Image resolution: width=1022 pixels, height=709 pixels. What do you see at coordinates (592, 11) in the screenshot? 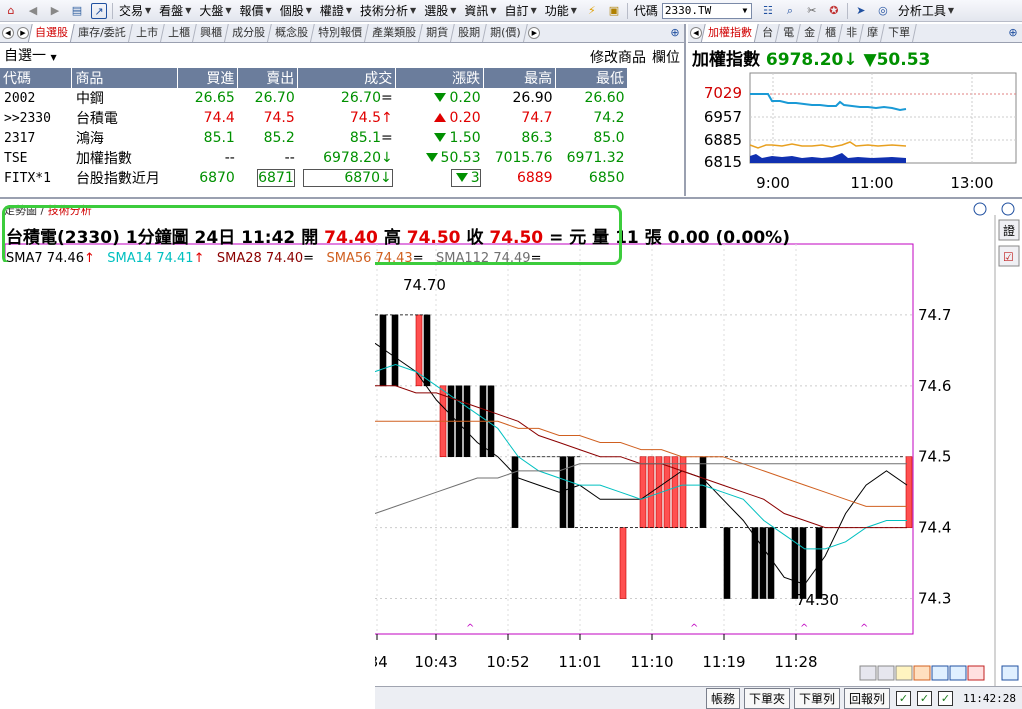
I see `flash-icon: ⚡` at bounding box center [592, 11].